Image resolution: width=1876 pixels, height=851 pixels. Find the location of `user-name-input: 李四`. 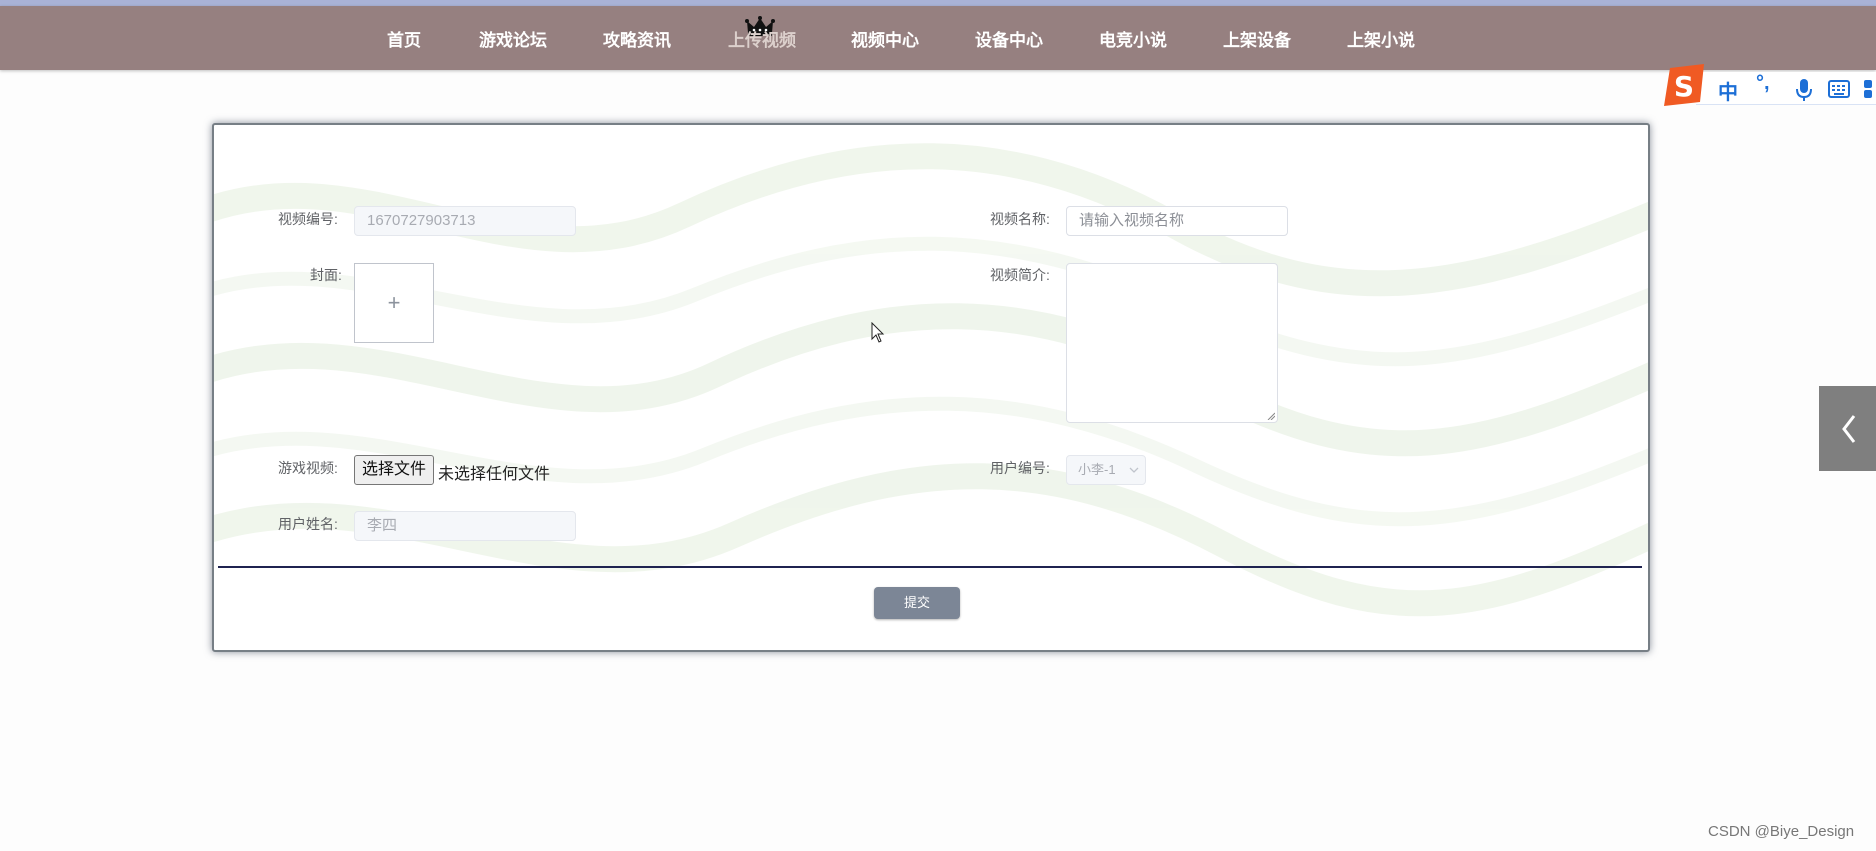

user-name-input: 李四 is located at coordinates (465, 526).